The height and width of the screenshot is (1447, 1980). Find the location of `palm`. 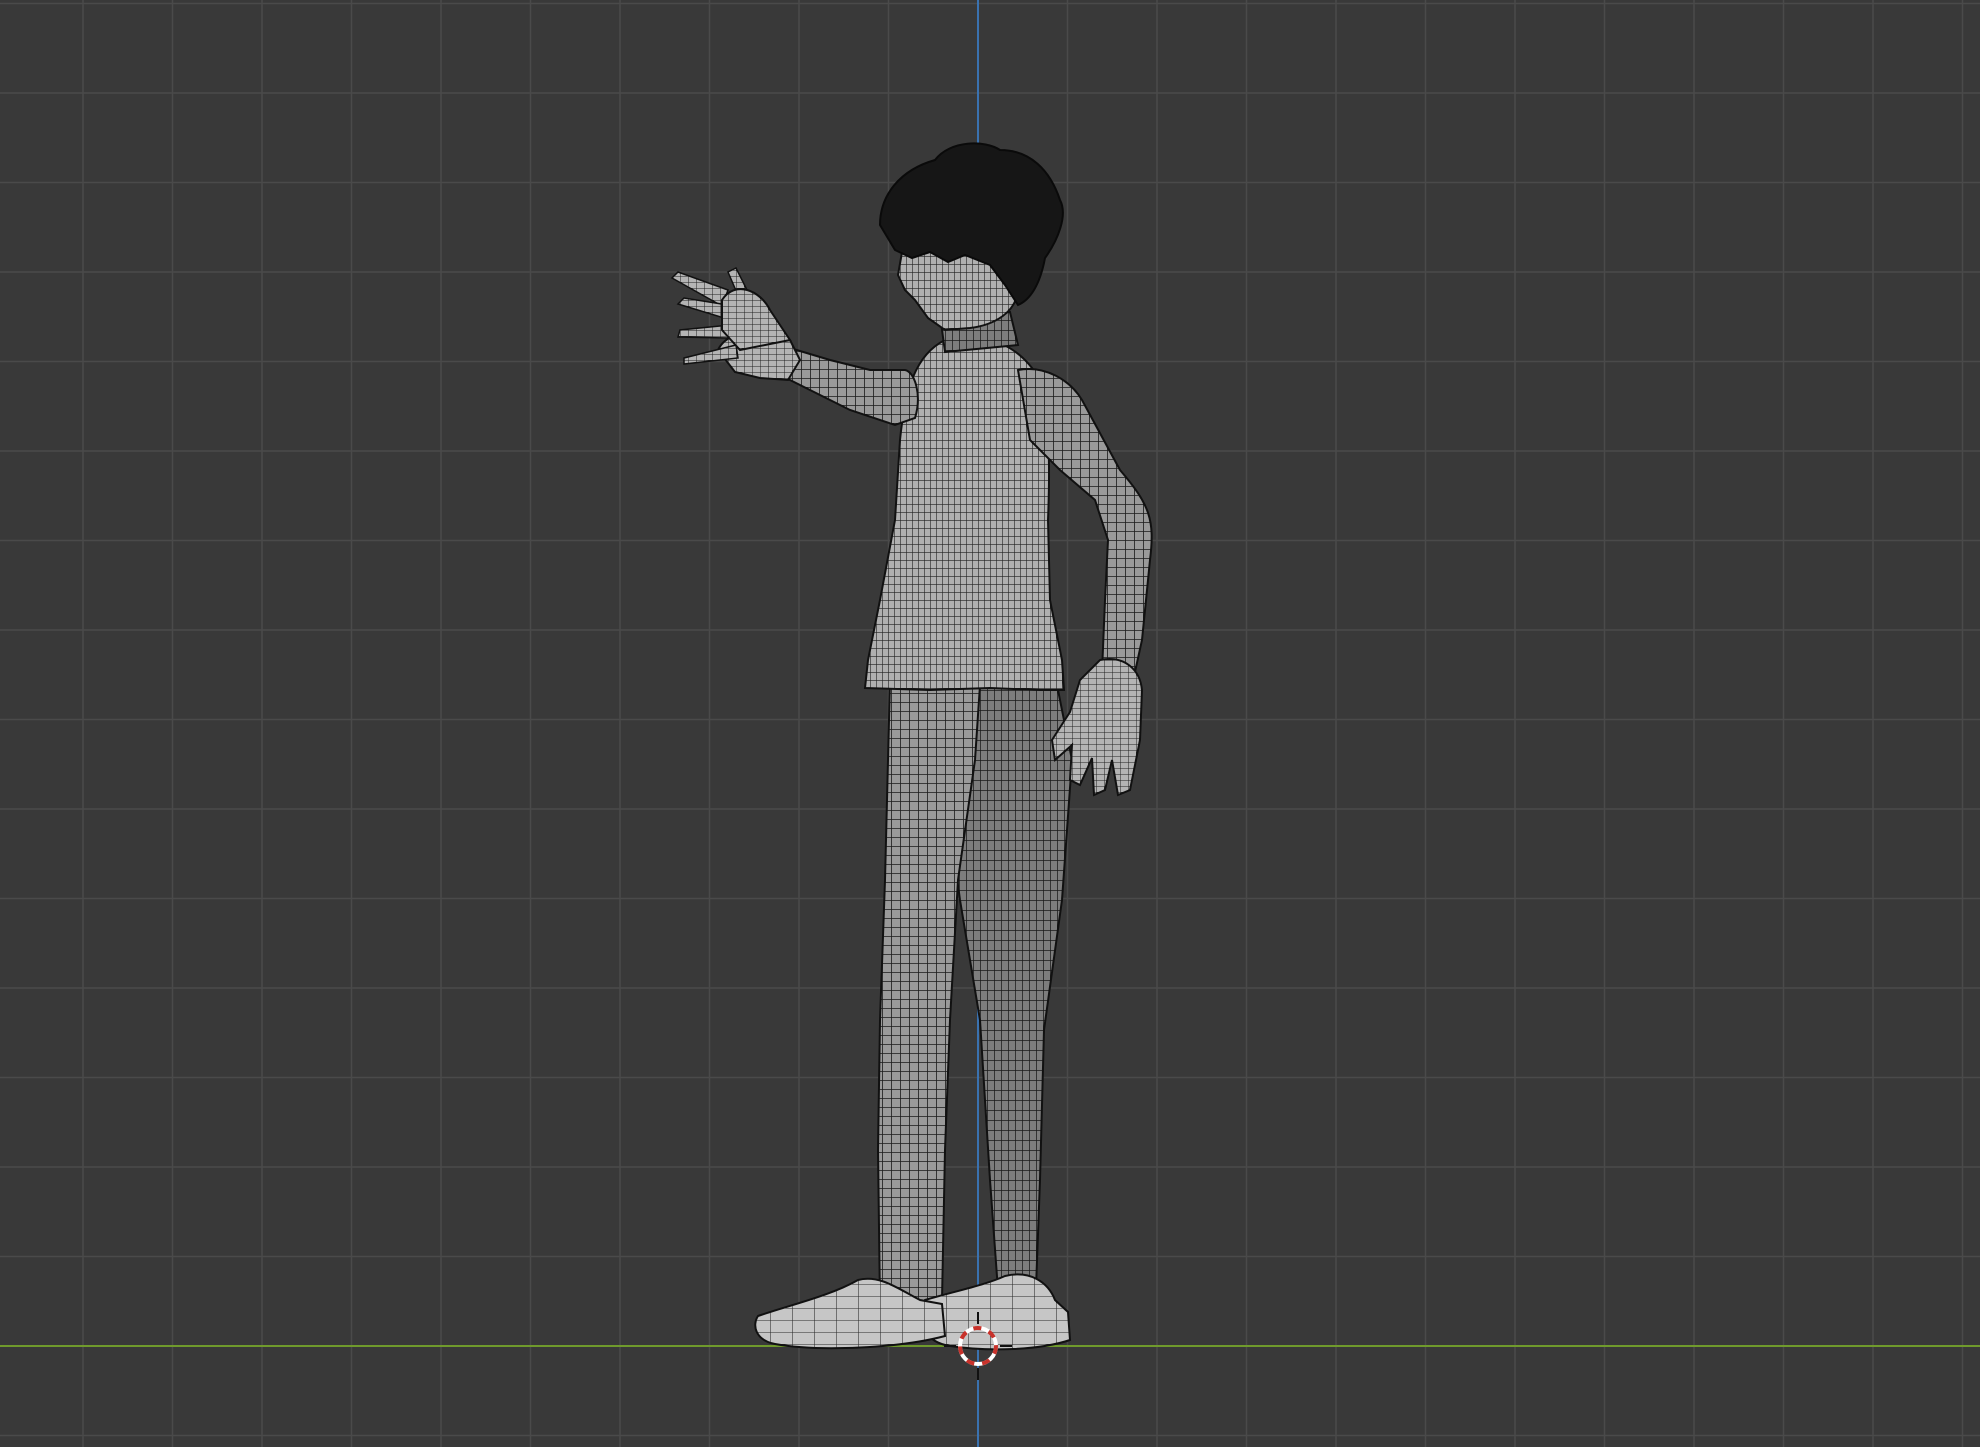

palm is located at coordinates (756, 320).